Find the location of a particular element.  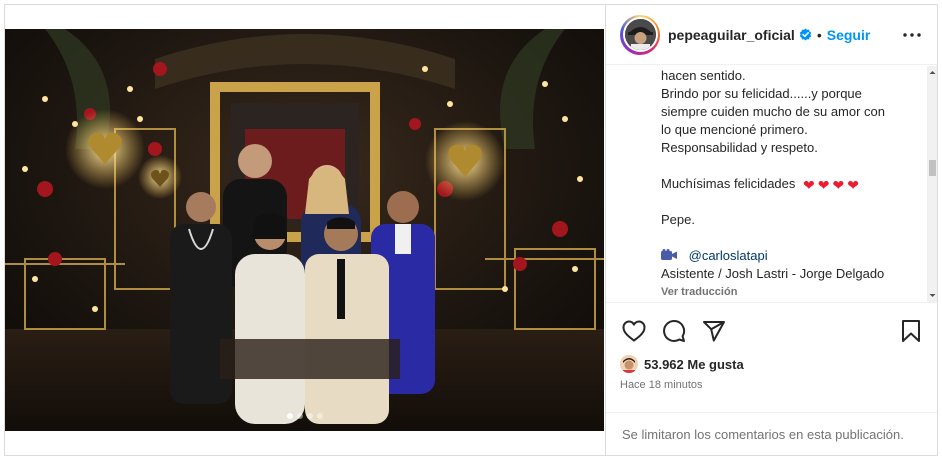

bookmark-icon is located at coordinates (911, 331).